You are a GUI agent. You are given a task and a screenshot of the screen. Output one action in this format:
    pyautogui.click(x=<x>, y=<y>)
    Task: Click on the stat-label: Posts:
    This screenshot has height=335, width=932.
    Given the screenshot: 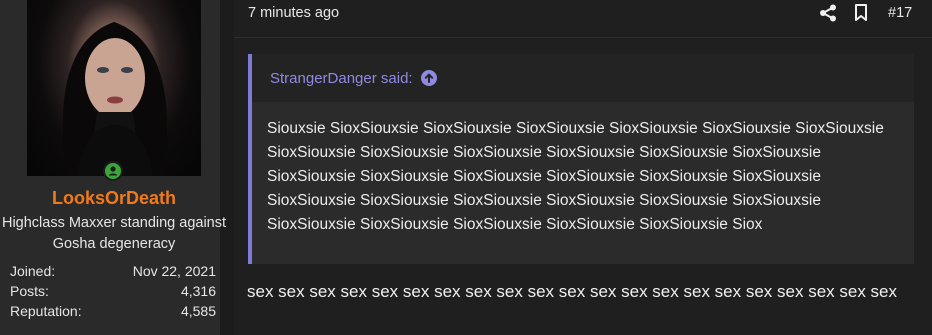 What is the action you would take?
    pyautogui.click(x=29, y=291)
    